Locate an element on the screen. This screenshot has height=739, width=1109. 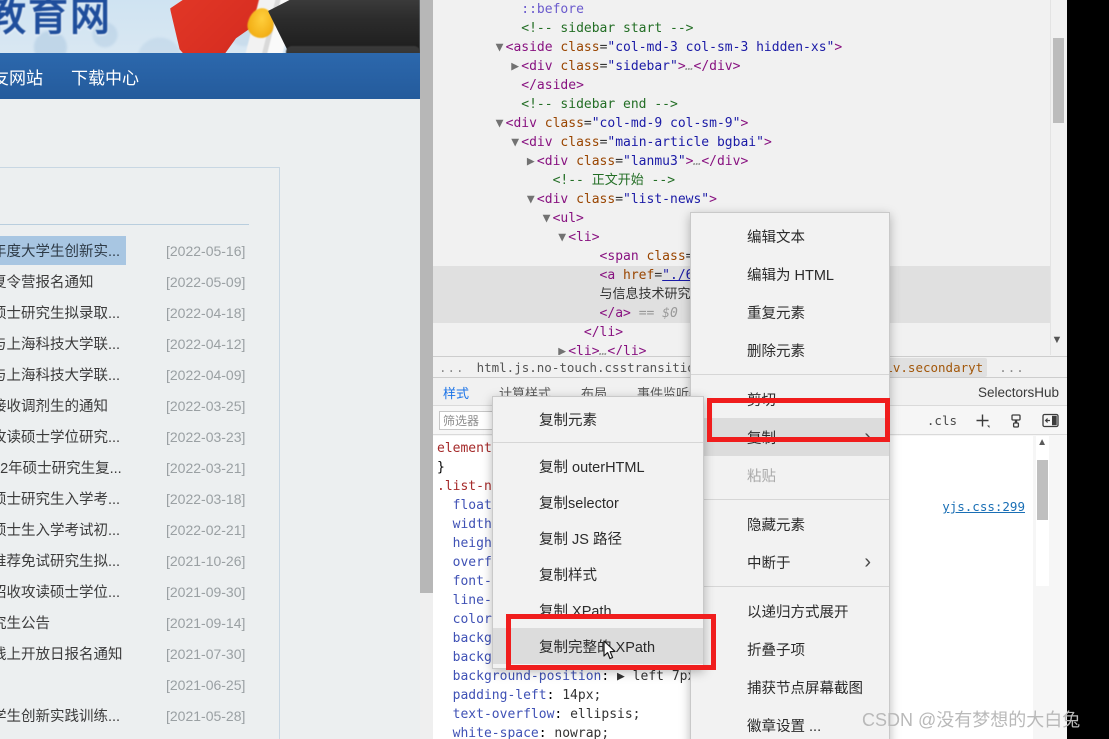
context-menu-item-label: 粘贴 is located at coordinates (761, 476).